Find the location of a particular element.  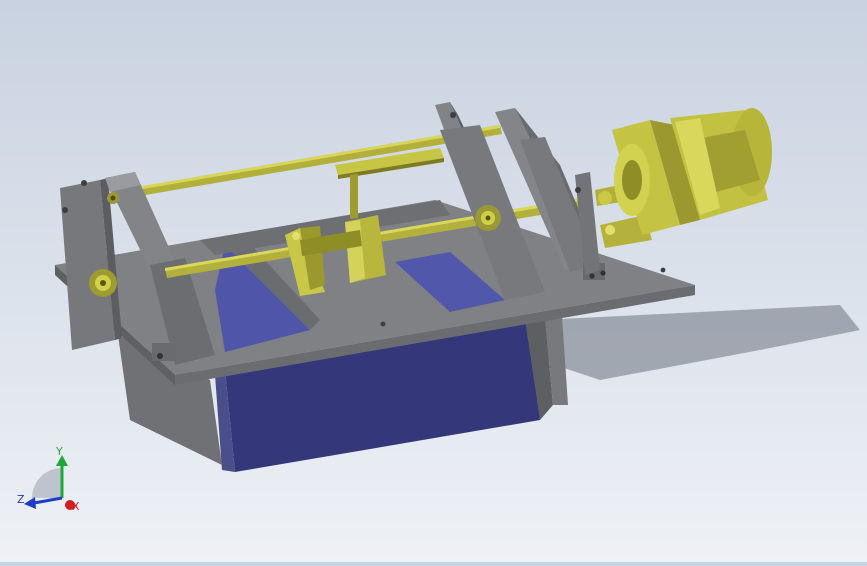

z-axis-line is located at coordinates (48, 500).